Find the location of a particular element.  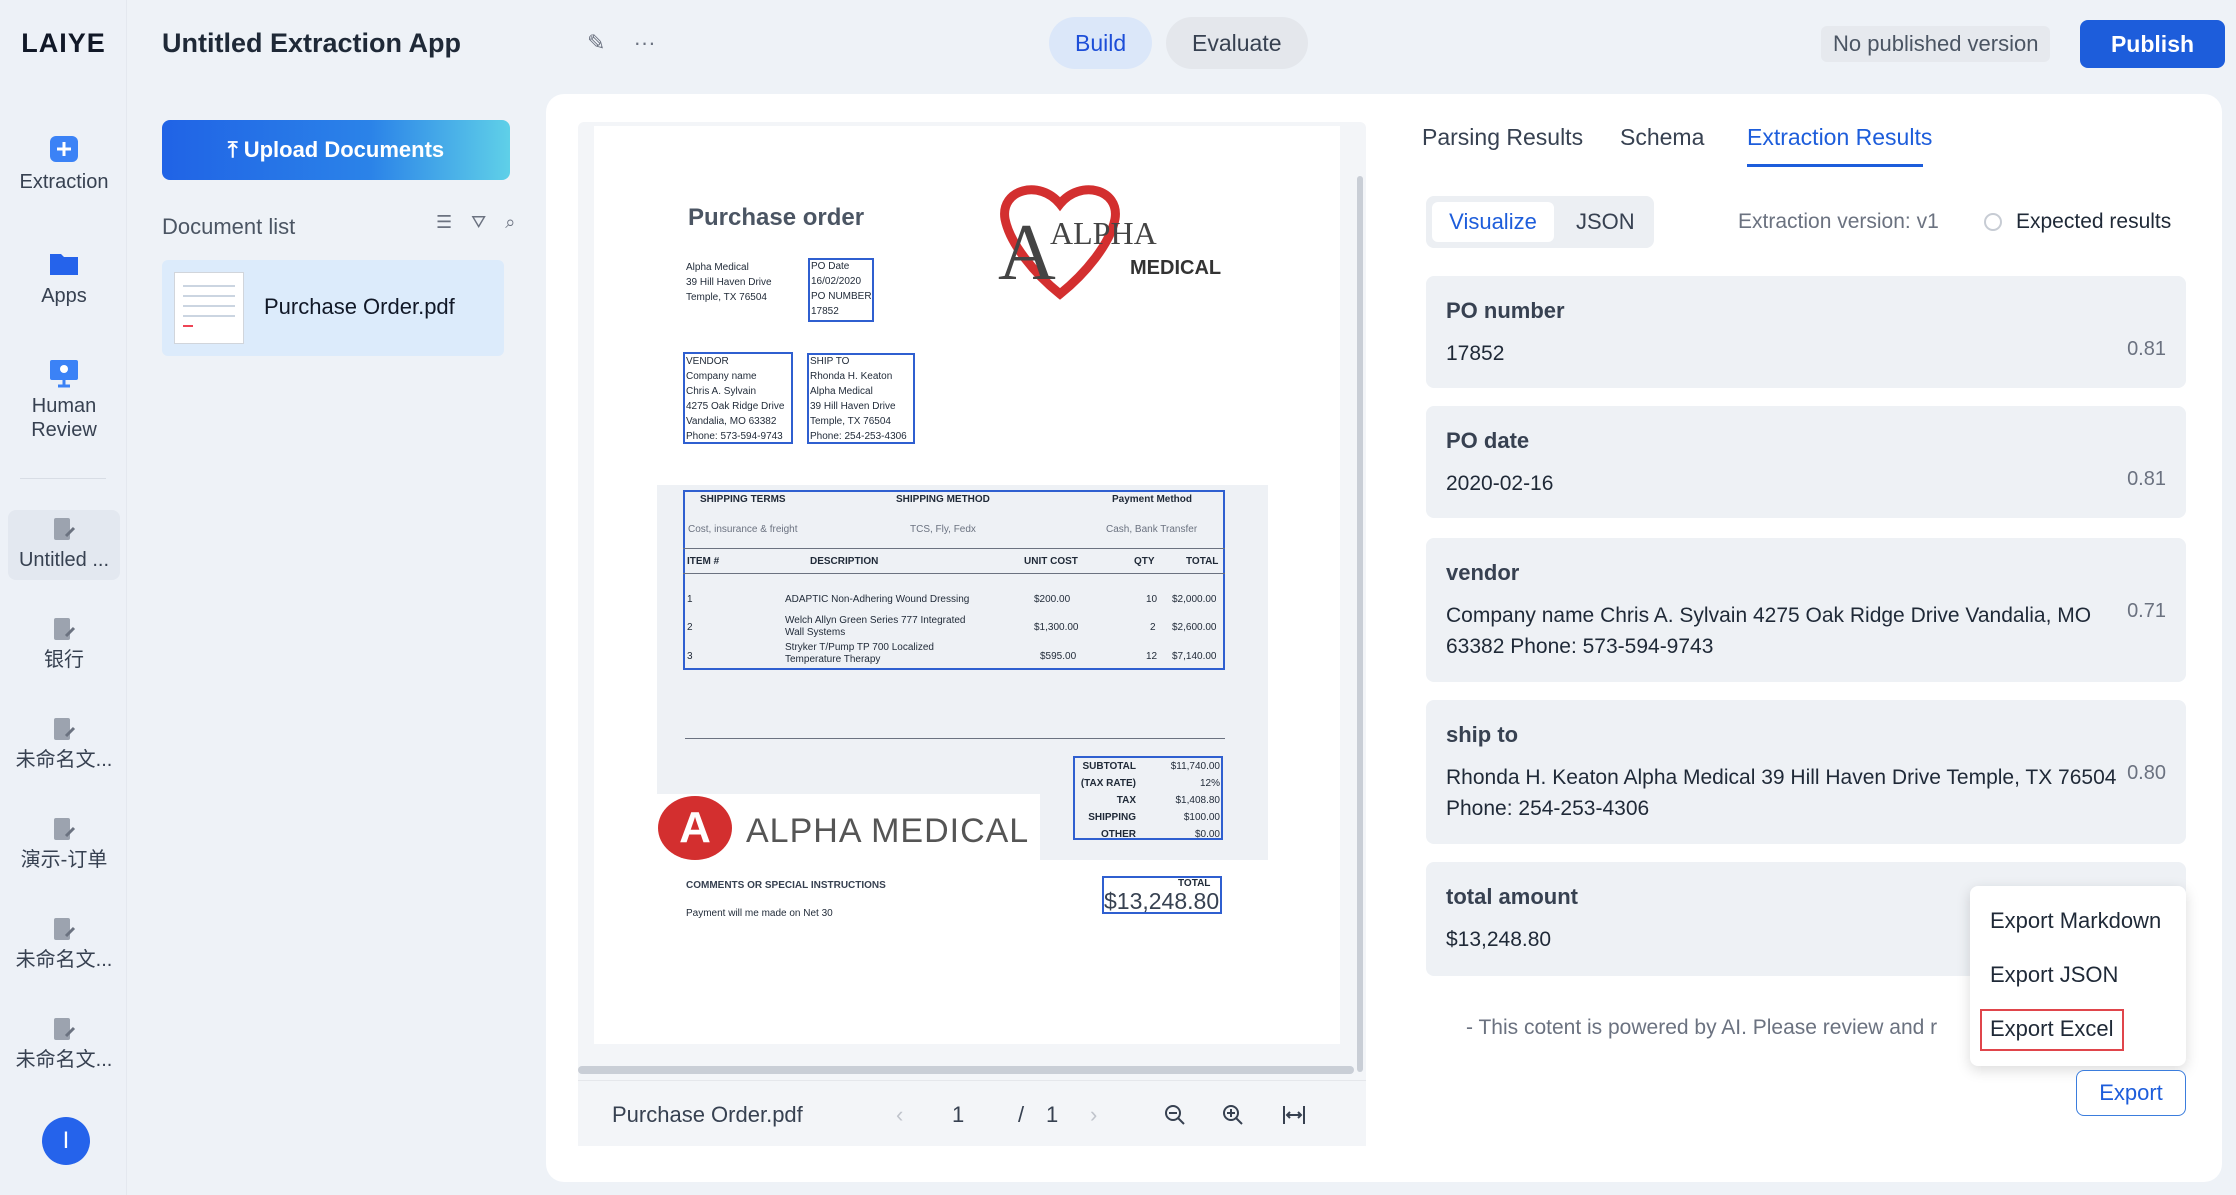

item-cell: $7,140.00 is located at coordinates (1194, 656).